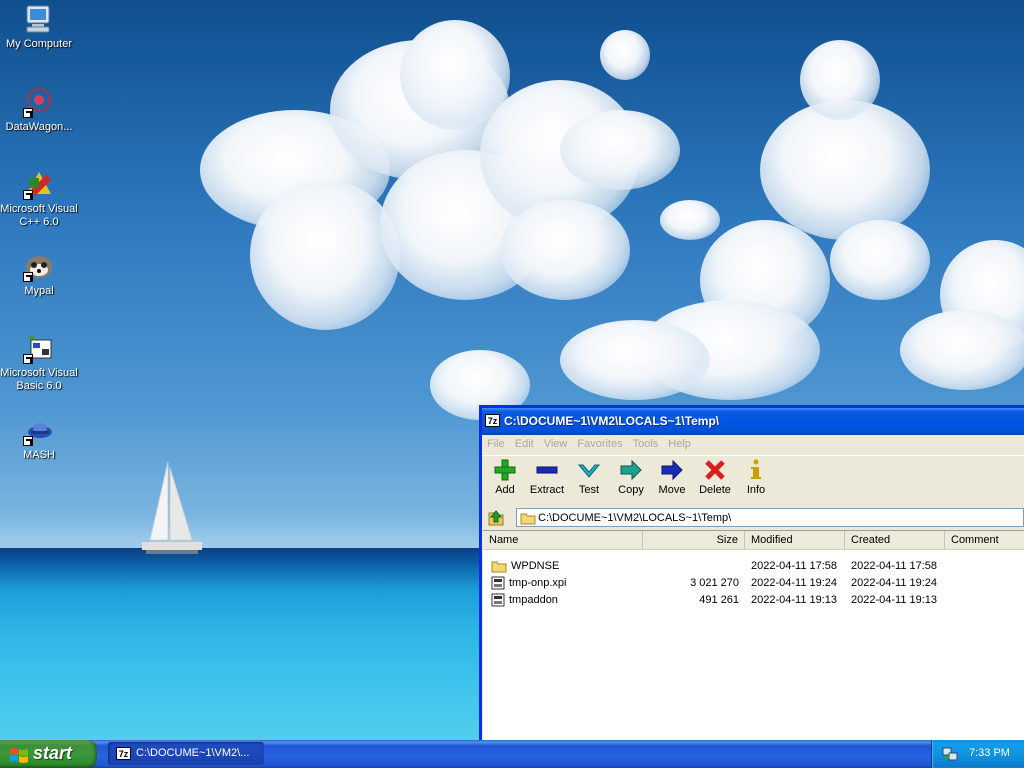  I want to click on desktop-icon-label: My Computer, so click(39, 44).